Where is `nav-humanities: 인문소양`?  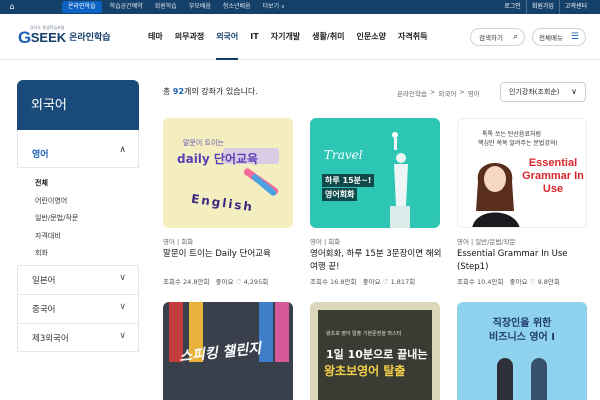 nav-humanities: 인문소양 is located at coordinates (371, 37).